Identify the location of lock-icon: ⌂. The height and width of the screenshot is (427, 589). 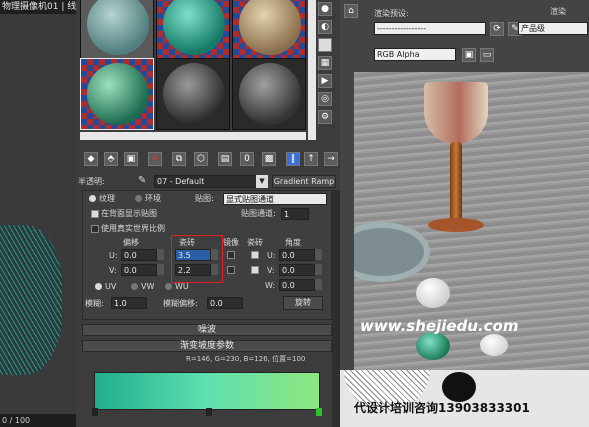
(351, 11).